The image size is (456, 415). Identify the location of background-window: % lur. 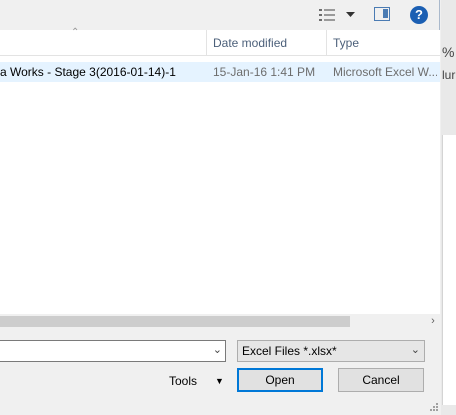
(448, 207).